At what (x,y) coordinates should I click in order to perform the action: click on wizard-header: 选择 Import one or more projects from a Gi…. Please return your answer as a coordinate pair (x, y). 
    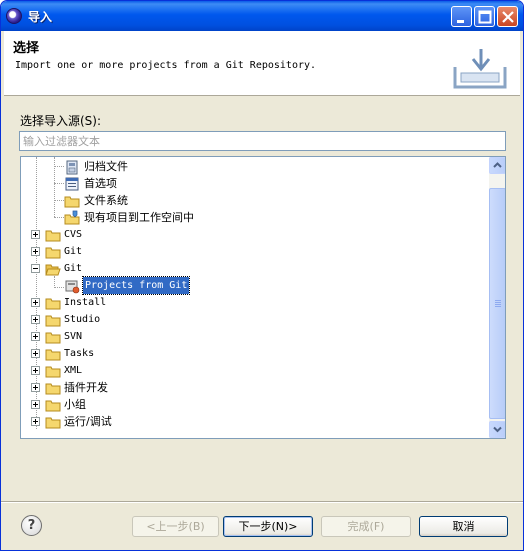
    Looking at the image, I should click on (262, 63).